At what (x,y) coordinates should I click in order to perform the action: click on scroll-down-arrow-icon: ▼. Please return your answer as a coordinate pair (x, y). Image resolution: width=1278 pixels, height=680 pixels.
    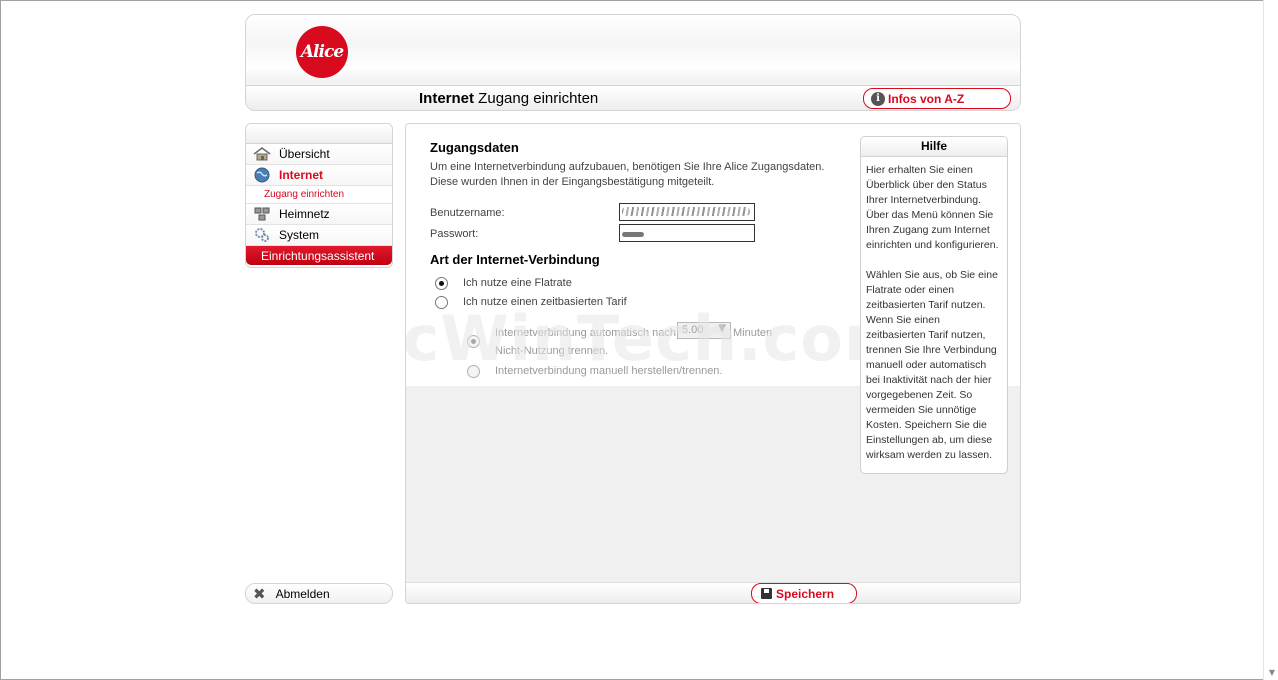
    Looking at the image, I should click on (1272, 672).